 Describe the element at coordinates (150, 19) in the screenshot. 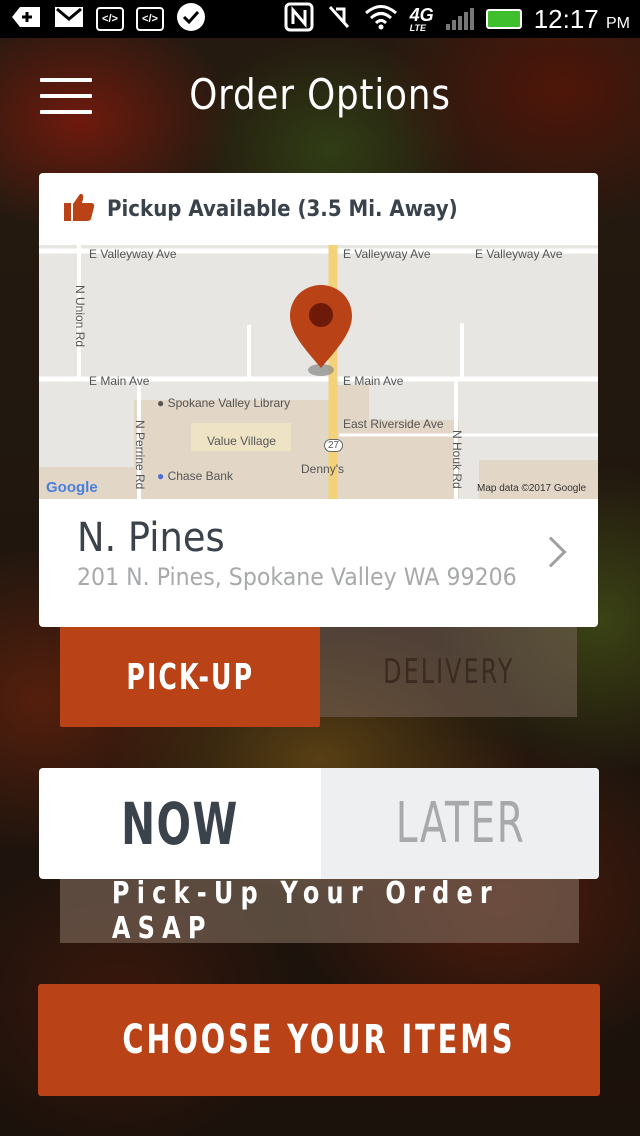

I see `code-icon-2: </>` at that location.